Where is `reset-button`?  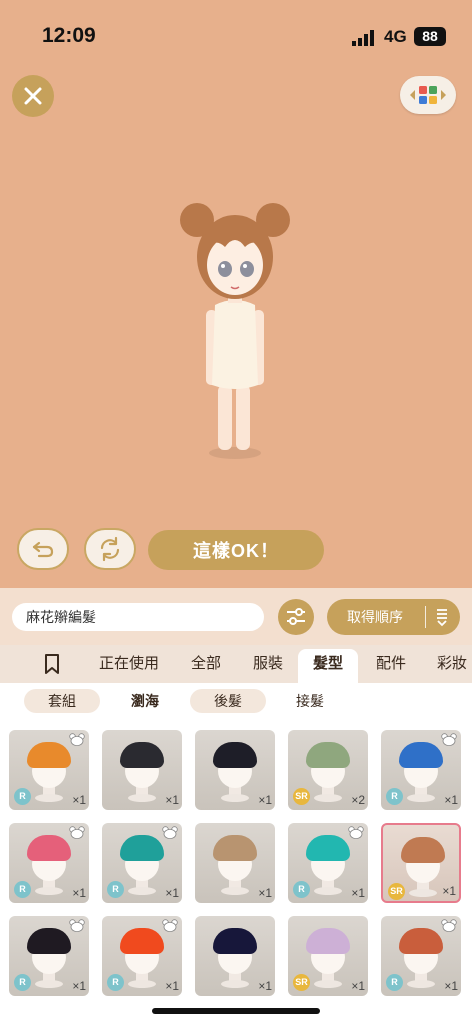 reset-button is located at coordinates (110, 549).